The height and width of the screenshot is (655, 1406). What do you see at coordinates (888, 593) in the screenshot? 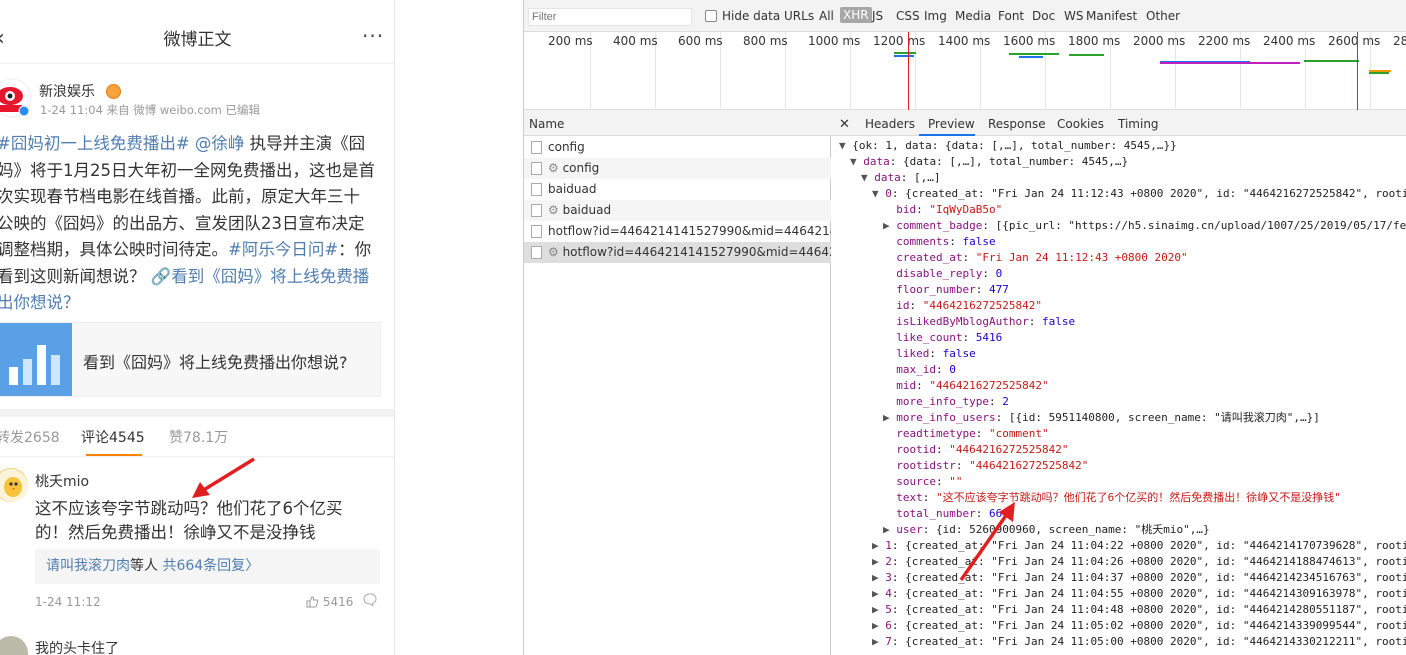
I see `json-key: 4` at bounding box center [888, 593].